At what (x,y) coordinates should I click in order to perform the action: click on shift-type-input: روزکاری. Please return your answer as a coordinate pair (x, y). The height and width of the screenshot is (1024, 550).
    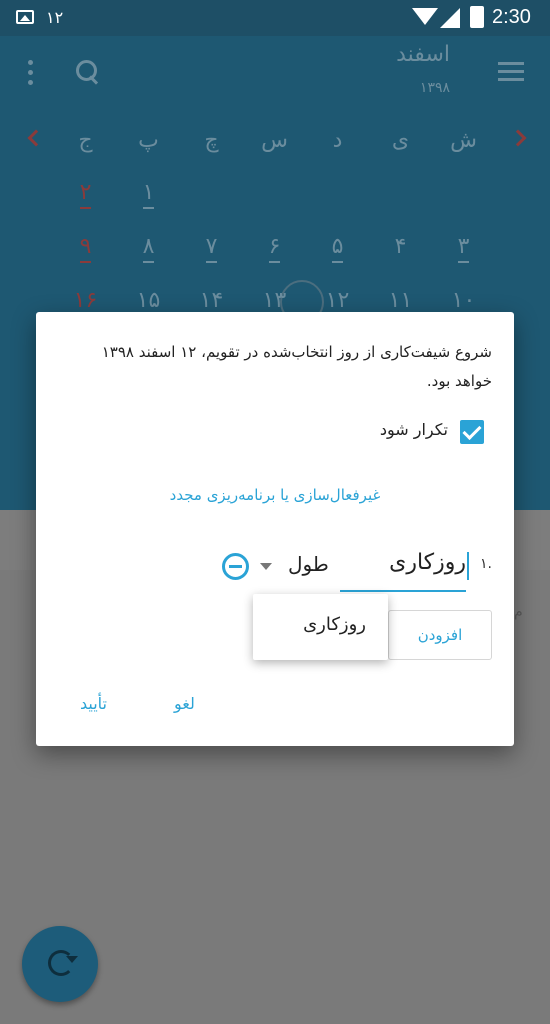
    Looking at the image, I should click on (404, 570).